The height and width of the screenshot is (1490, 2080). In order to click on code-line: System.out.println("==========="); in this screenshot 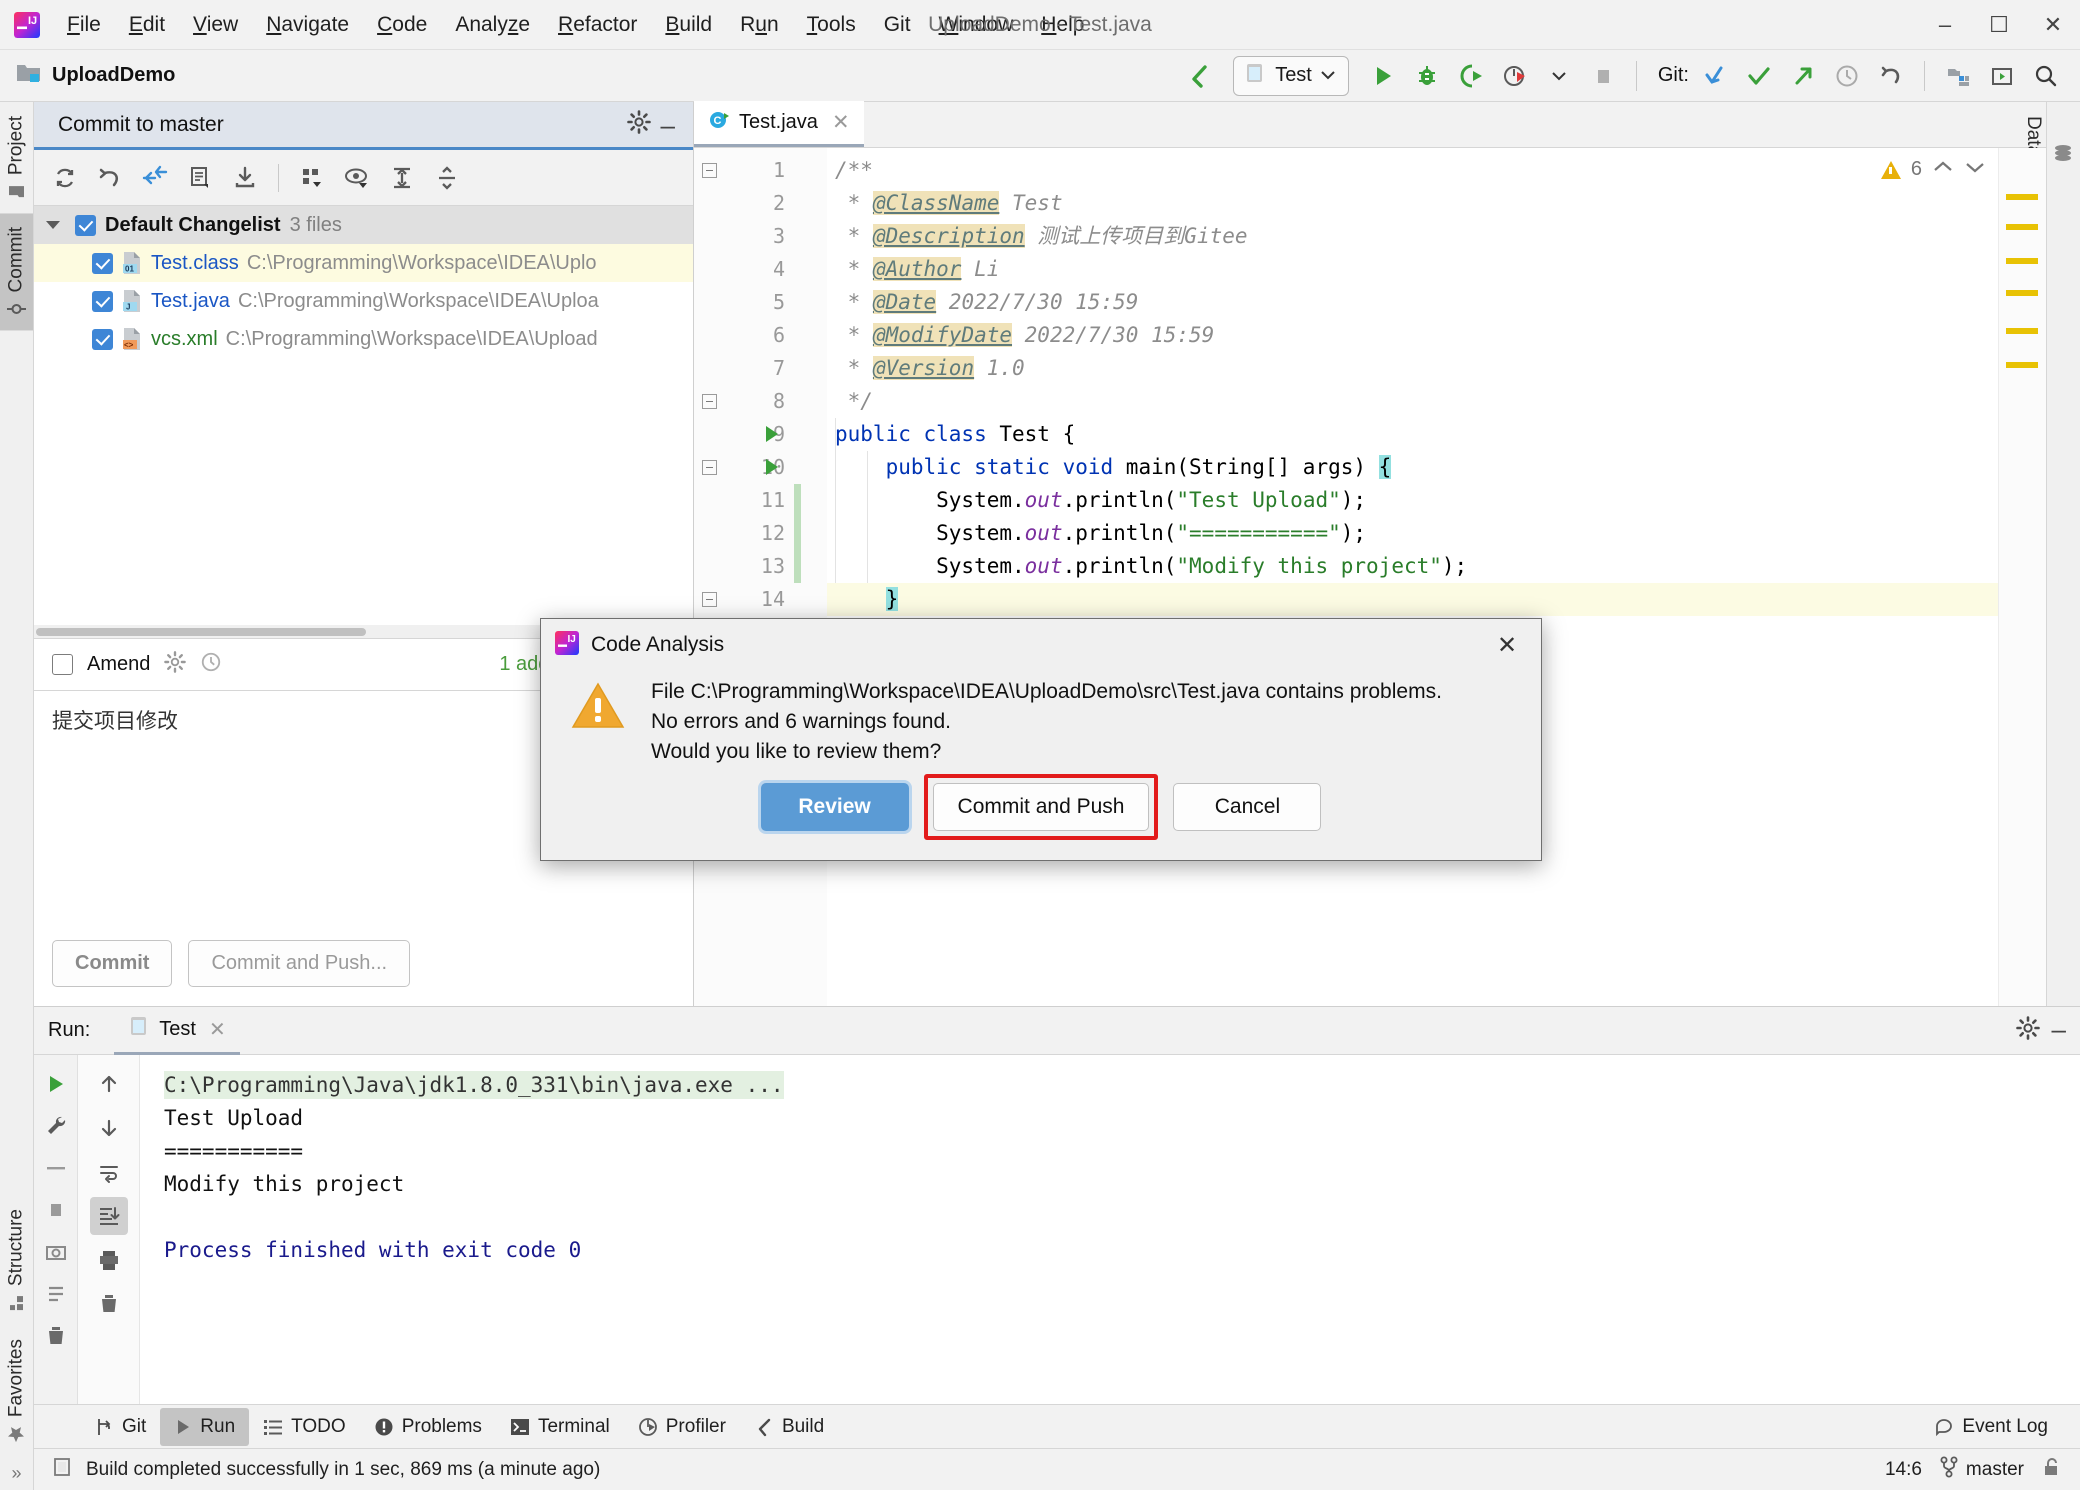, I will do `click(1436, 533)`.